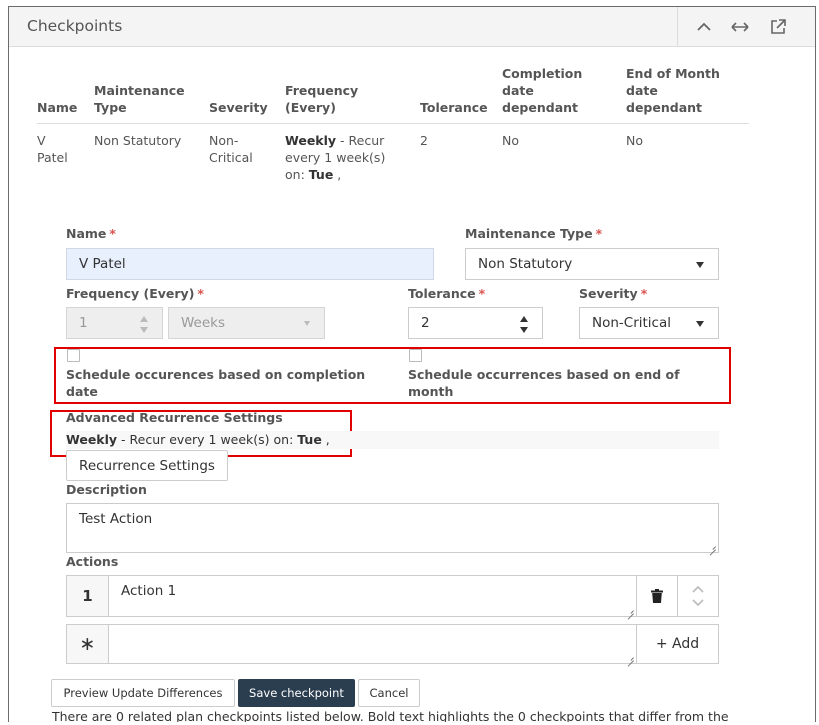  Describe the element at coordinates (75, 26) in the screenshot. I see `panel-title: Checkpoints` at that location.